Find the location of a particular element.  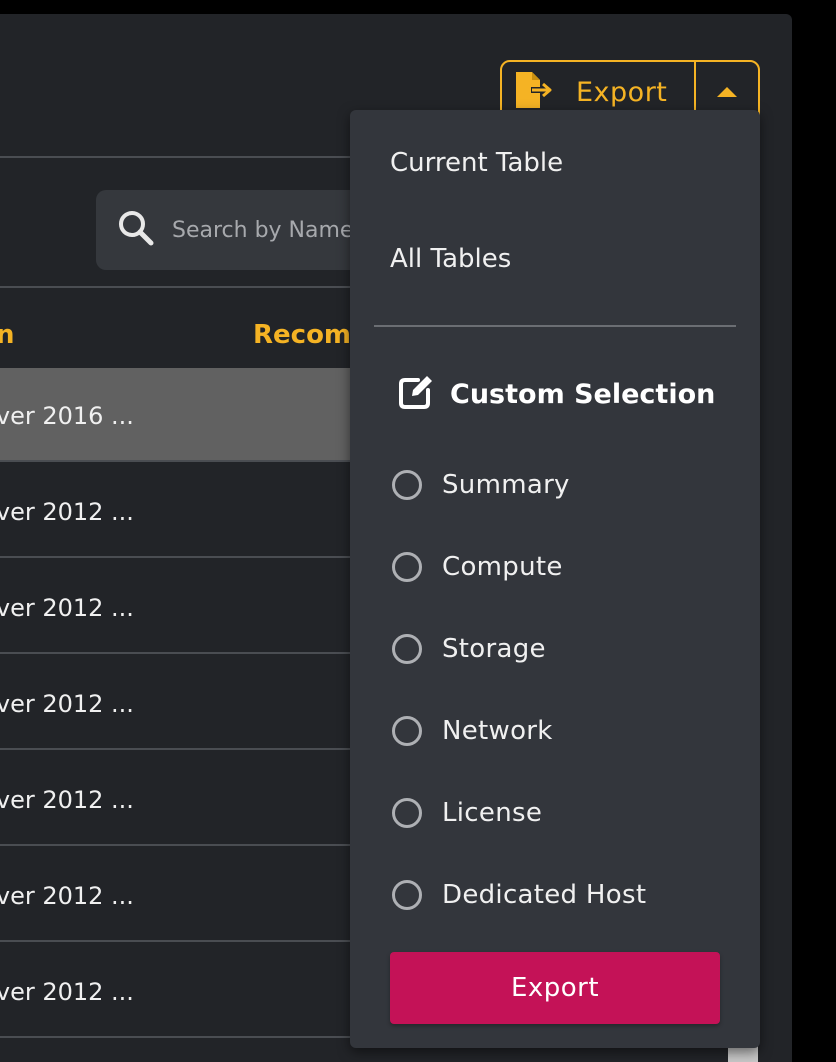

menu-item-all-tables: All Tables is located at coordinates (450, 259).